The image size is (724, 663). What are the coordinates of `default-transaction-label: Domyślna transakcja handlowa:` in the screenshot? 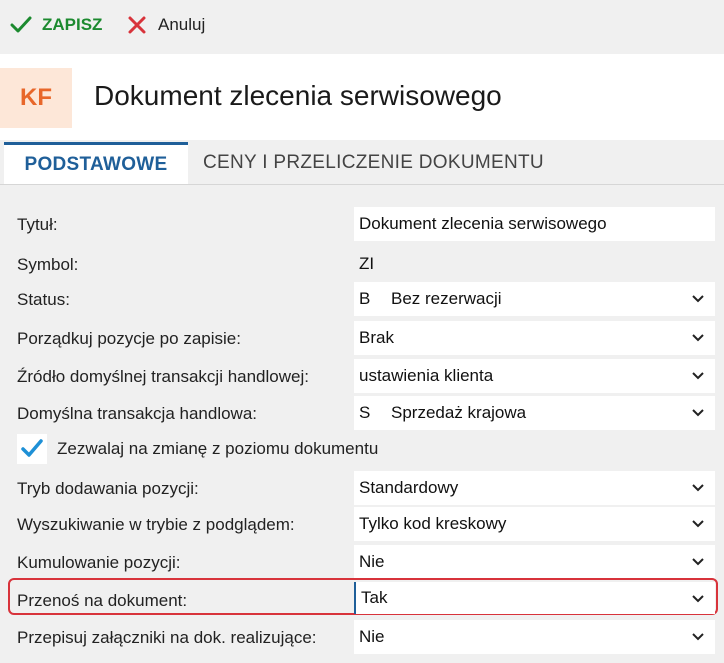 It's located at (137, 413).